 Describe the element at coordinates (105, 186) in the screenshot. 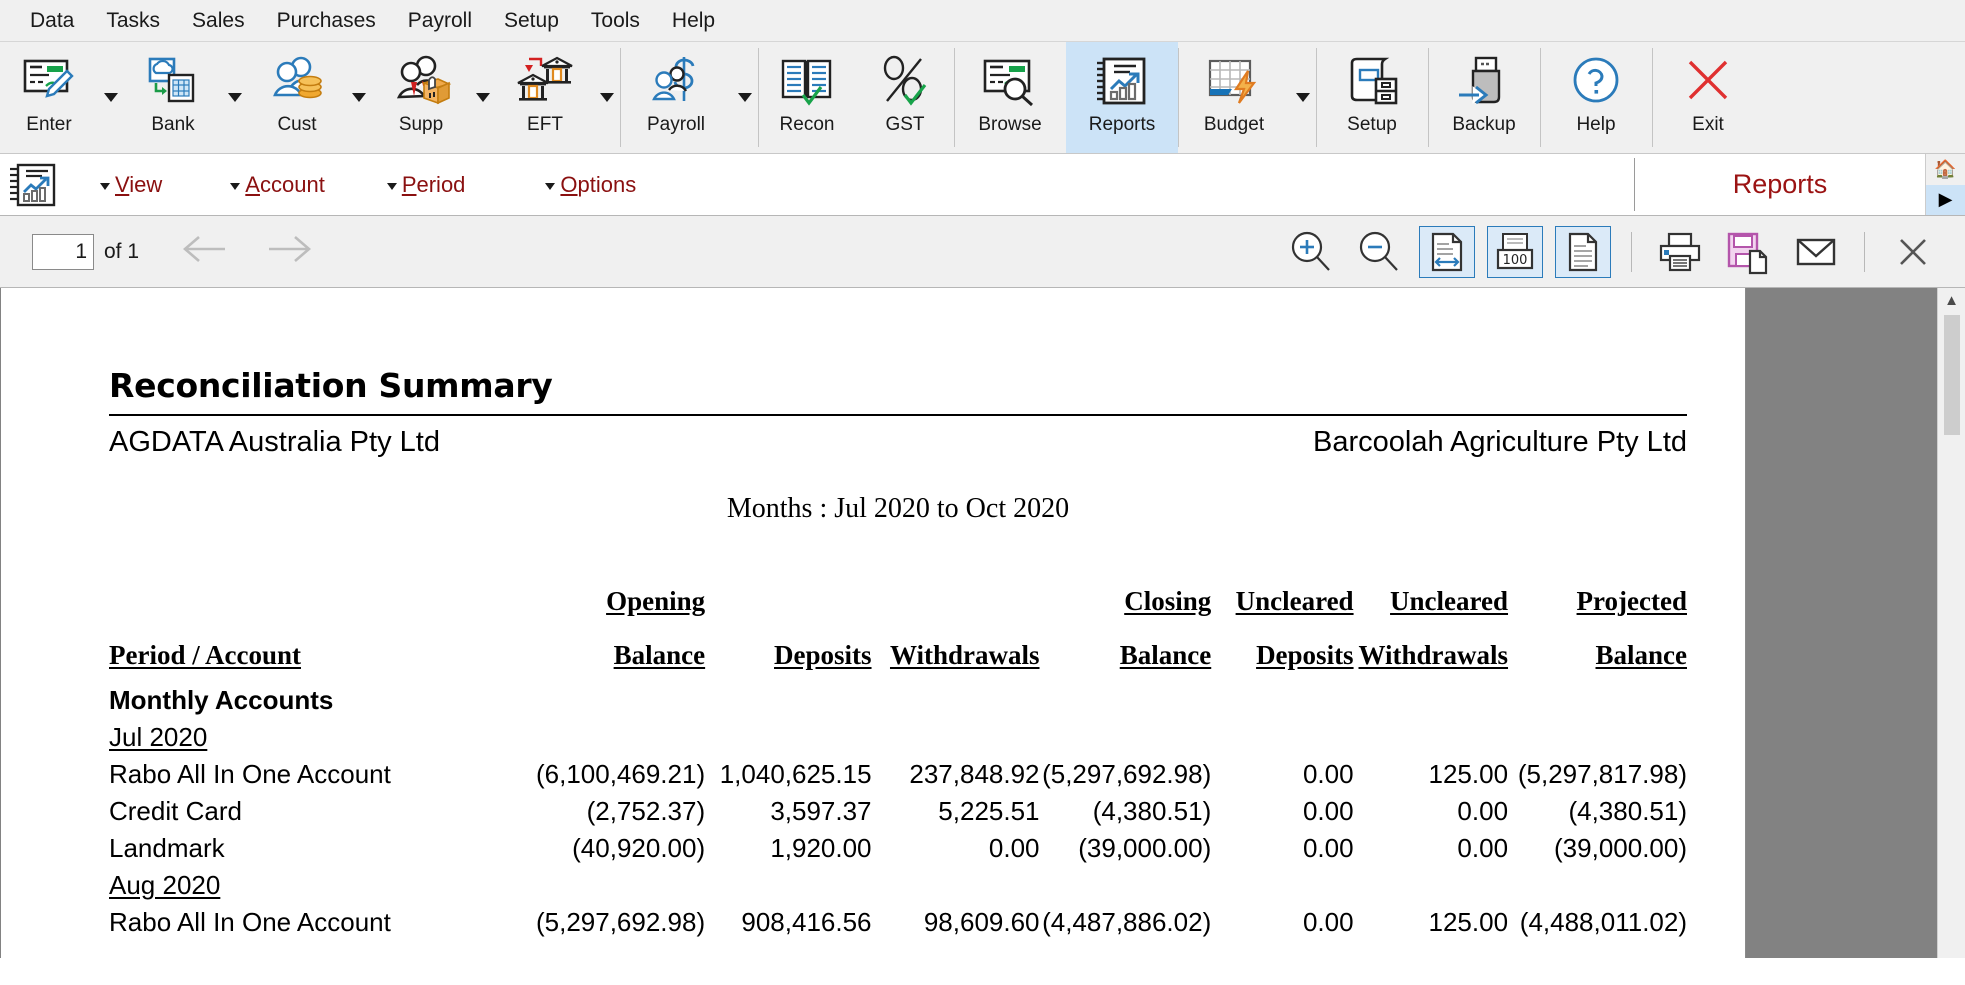

I see `chevron-down-icon` at that location.